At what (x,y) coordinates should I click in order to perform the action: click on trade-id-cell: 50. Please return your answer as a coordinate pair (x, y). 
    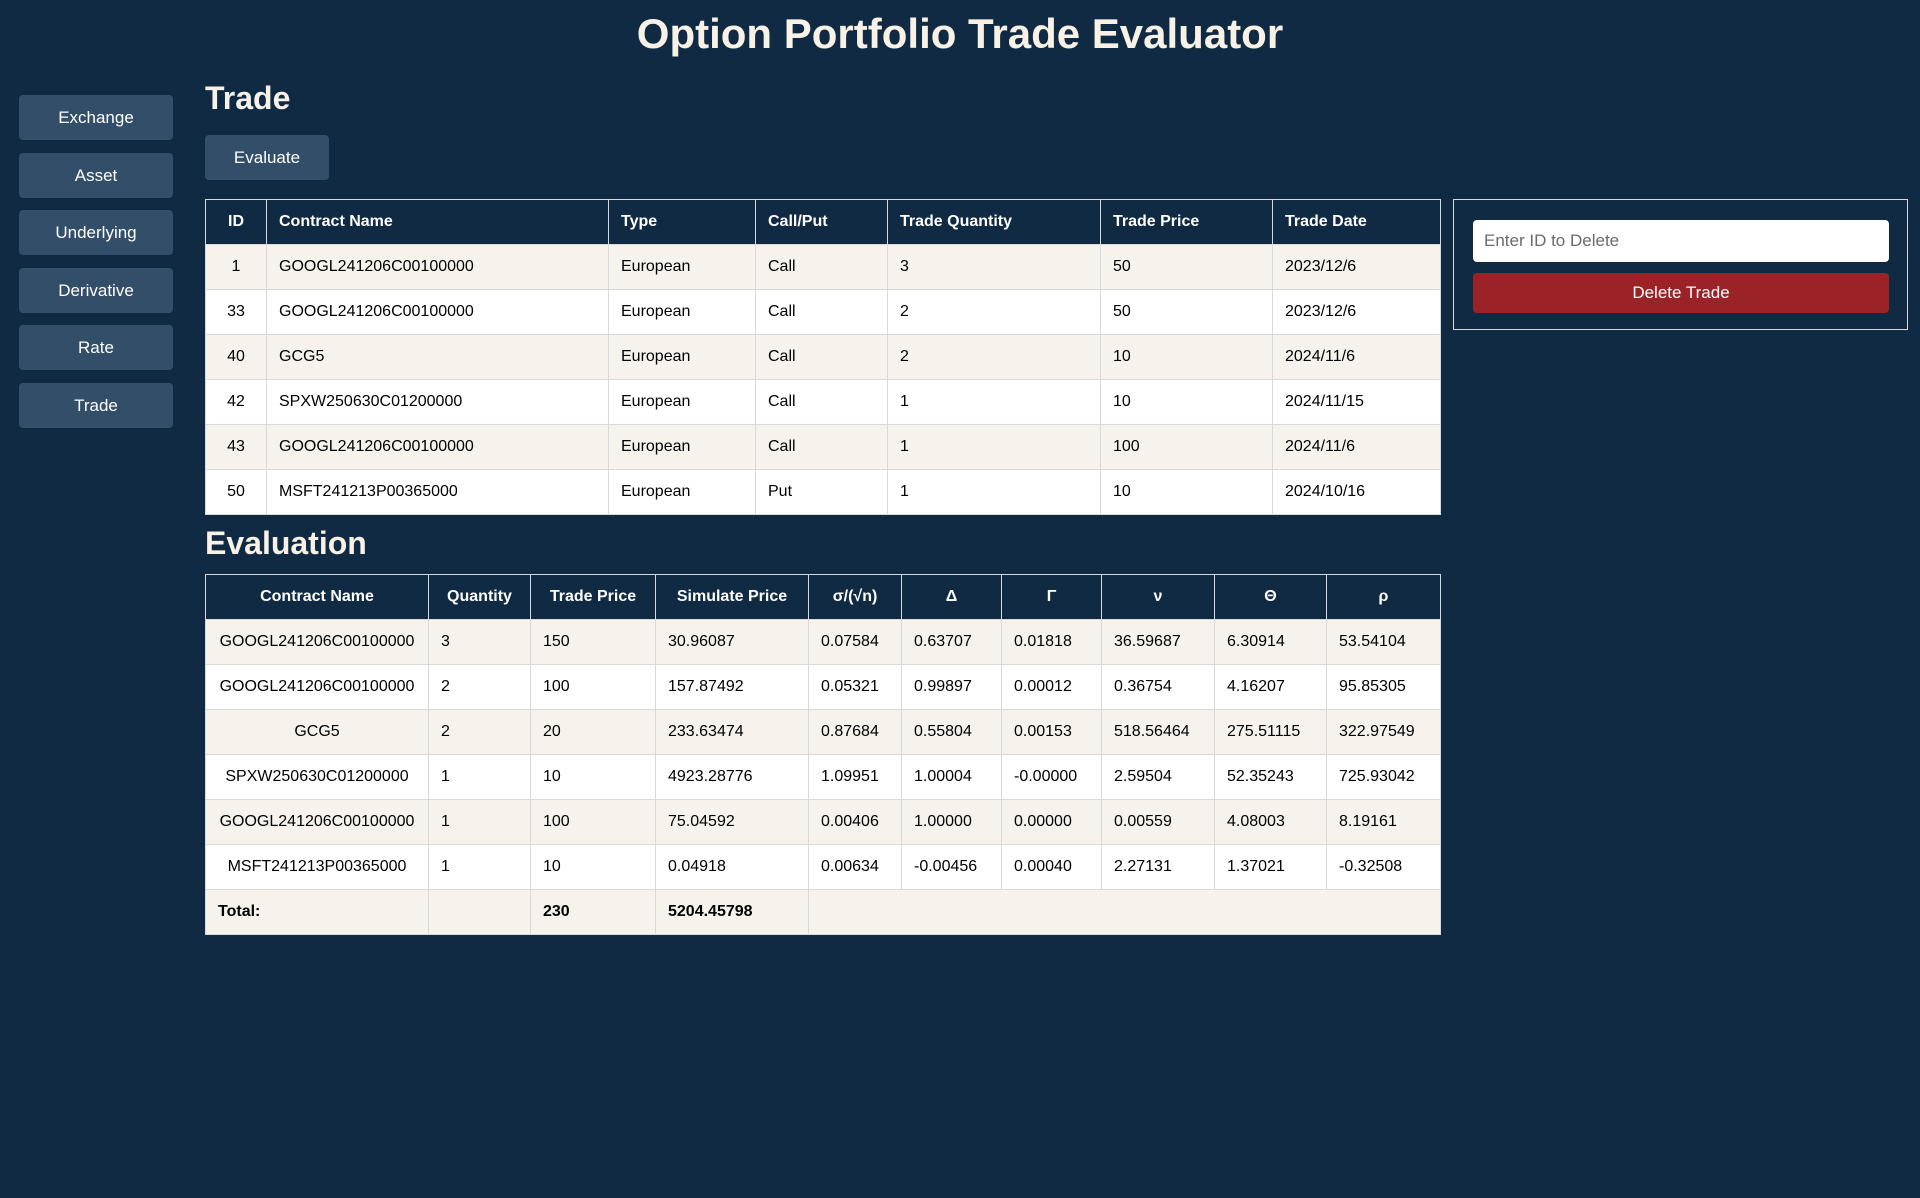
    Looking at the image, I should click on (236, 492).